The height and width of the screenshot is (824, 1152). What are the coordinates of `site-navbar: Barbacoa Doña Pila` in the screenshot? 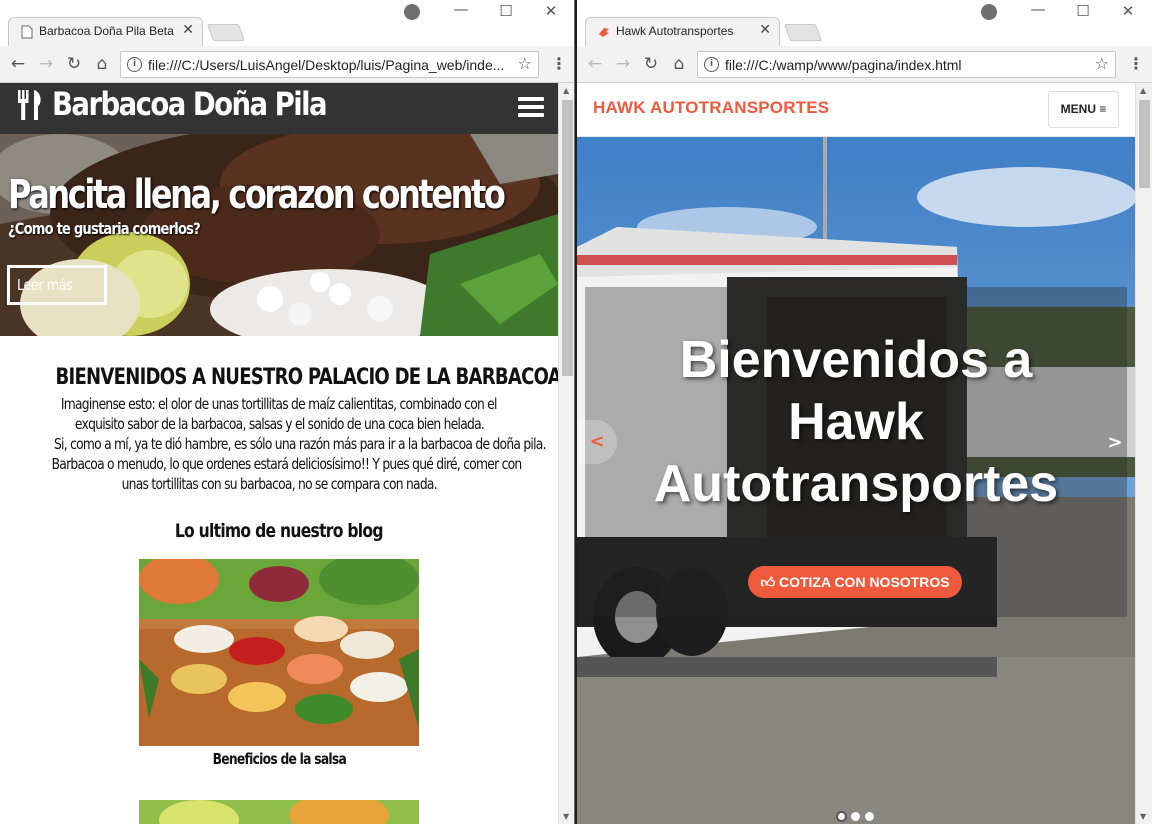 It's located at (279, 108).